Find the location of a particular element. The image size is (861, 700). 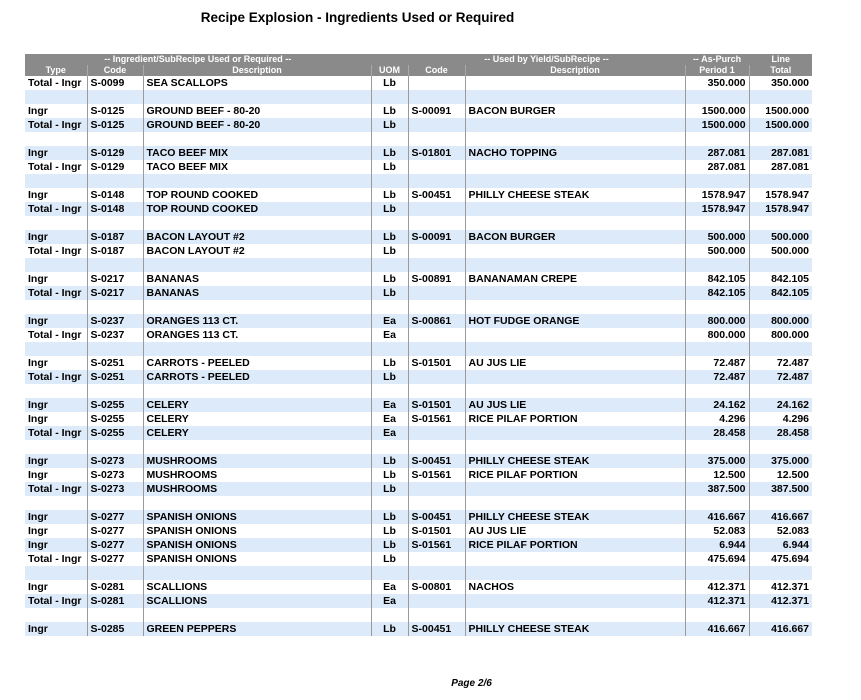

cell-line-total: 52.083 is located at coordinates (781, 531).